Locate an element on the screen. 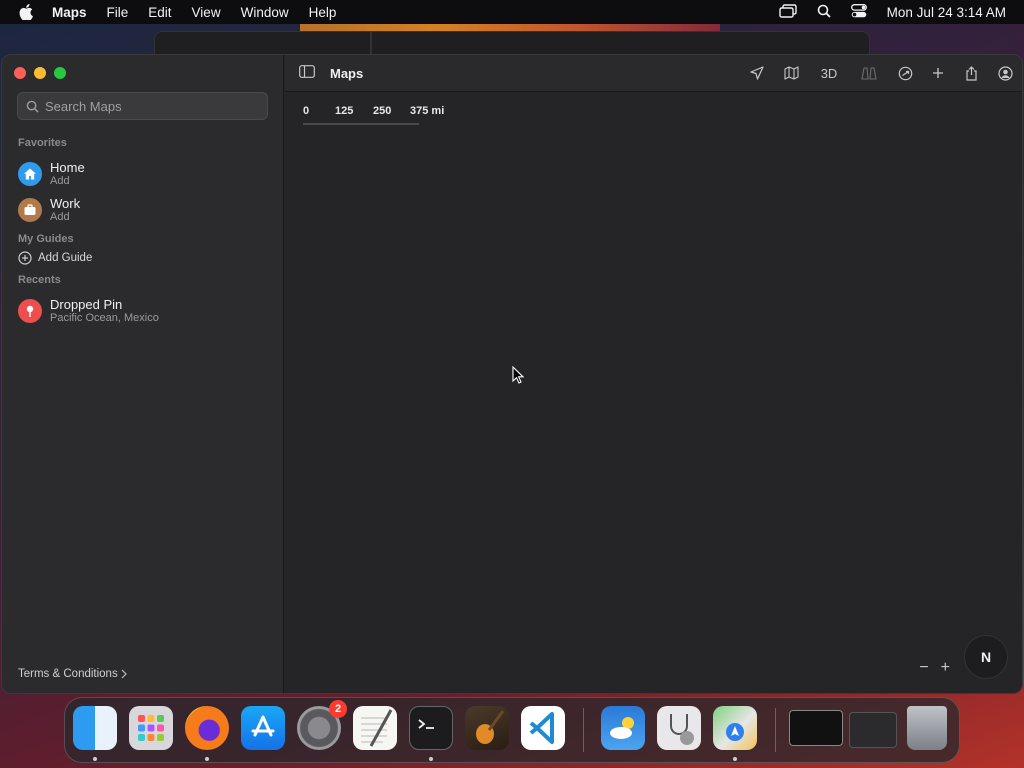 Image resolution: width=1024 pixels, height=768 pixels. 3d-button: 3D is located at coordinates (829, 73).